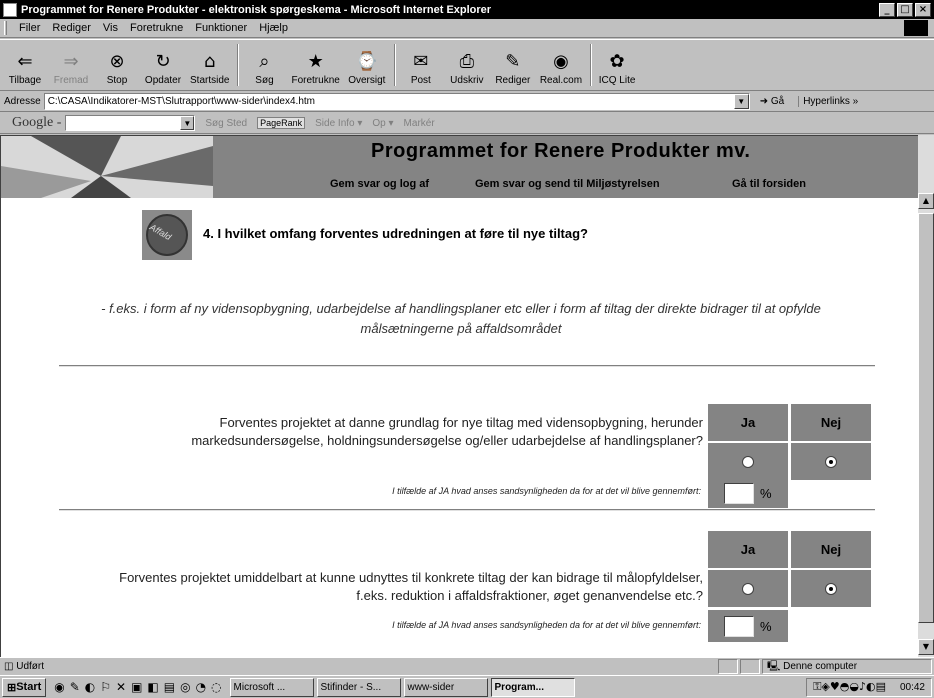 The width and height of the screenshot is (934, 698). I want to click on menu-vis: Vis, so click(110, 28).